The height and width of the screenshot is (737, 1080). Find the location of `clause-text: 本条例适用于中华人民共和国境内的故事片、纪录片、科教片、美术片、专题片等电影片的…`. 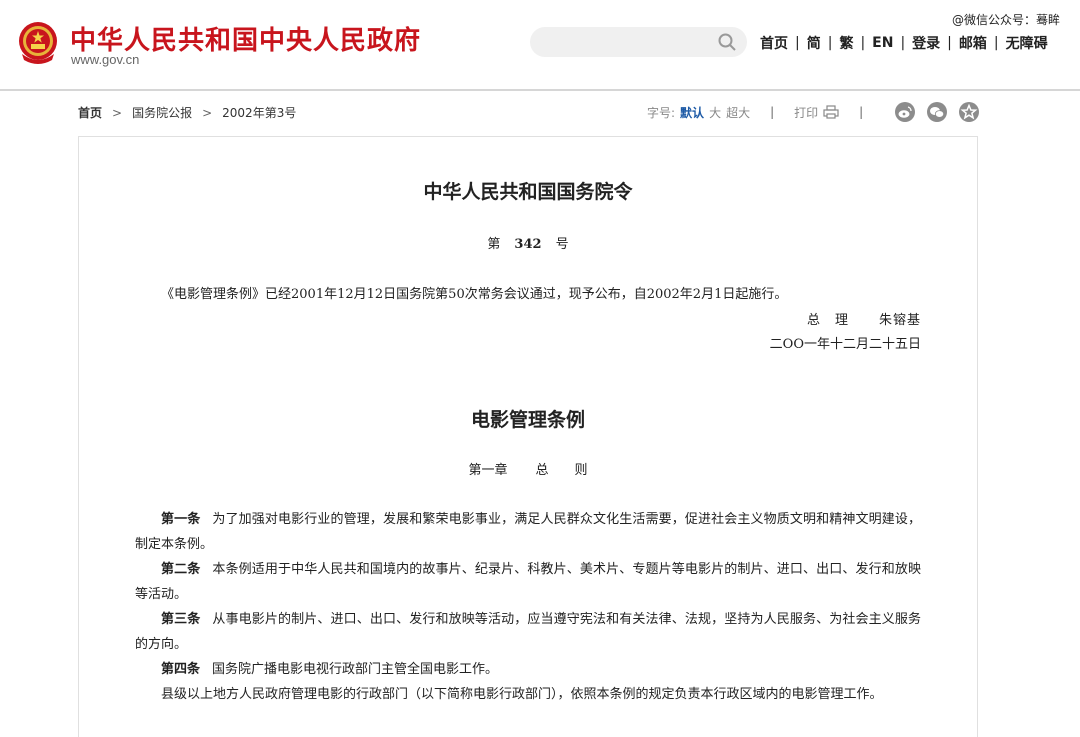

clause-text: 本条例适用于中华人民共和国境内的故事片、纪录片、科教片、美术片、专题片等电影片的… is located at coordinates (528, 582).